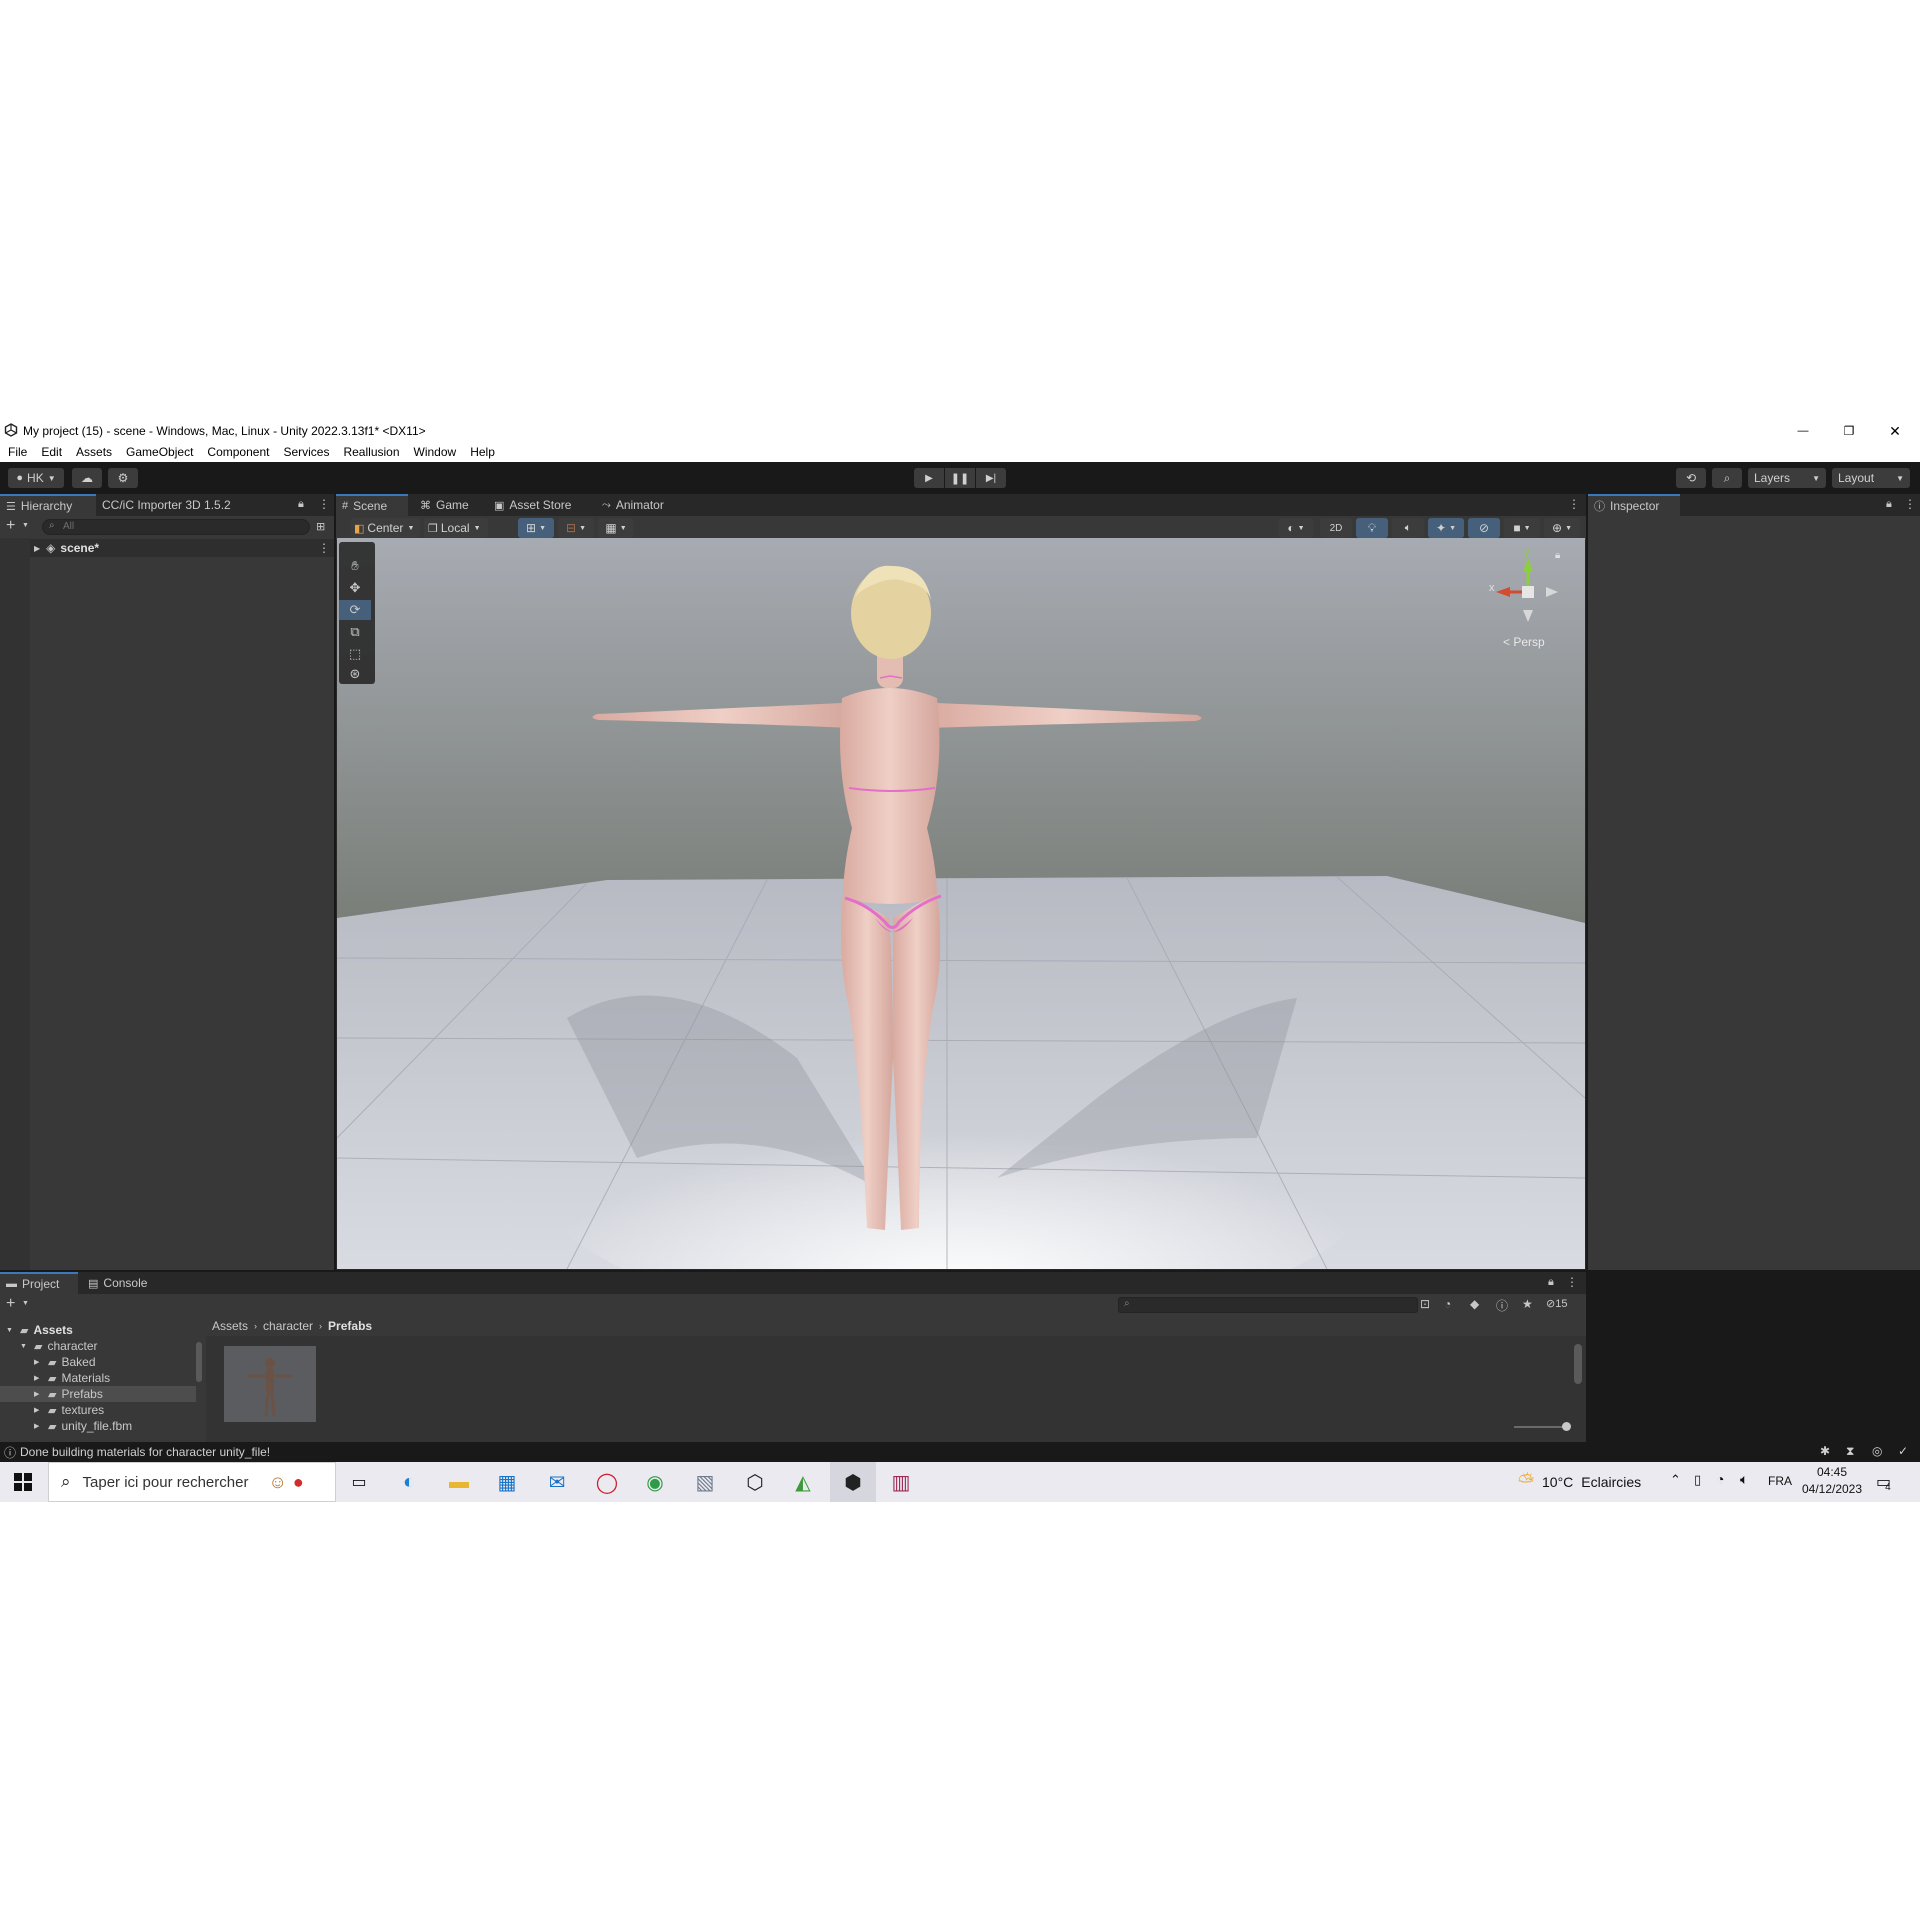 The height and width of the screenshot is (1920, 1920). I want to click on maximize-icon: ❐, so click(1849, 431).